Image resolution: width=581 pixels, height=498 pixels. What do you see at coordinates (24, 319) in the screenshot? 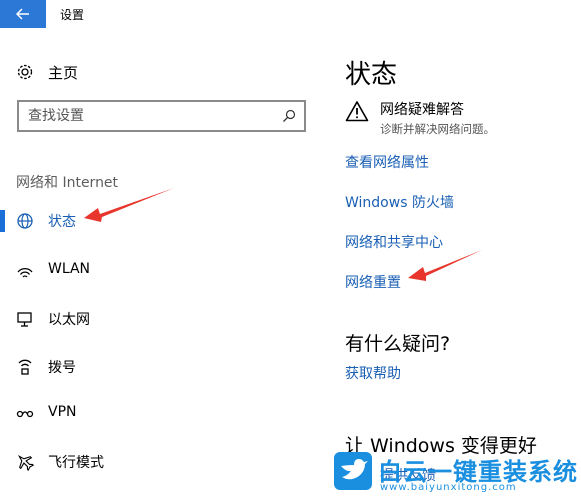
I see `ethernet-icon` at bounding box center [24, 319].